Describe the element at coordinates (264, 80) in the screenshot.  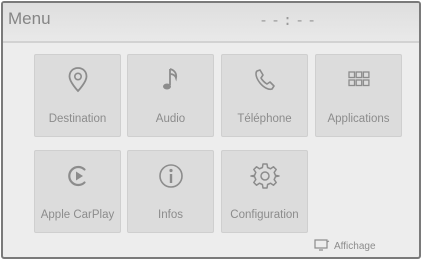
I see `phone-icon` at that location.